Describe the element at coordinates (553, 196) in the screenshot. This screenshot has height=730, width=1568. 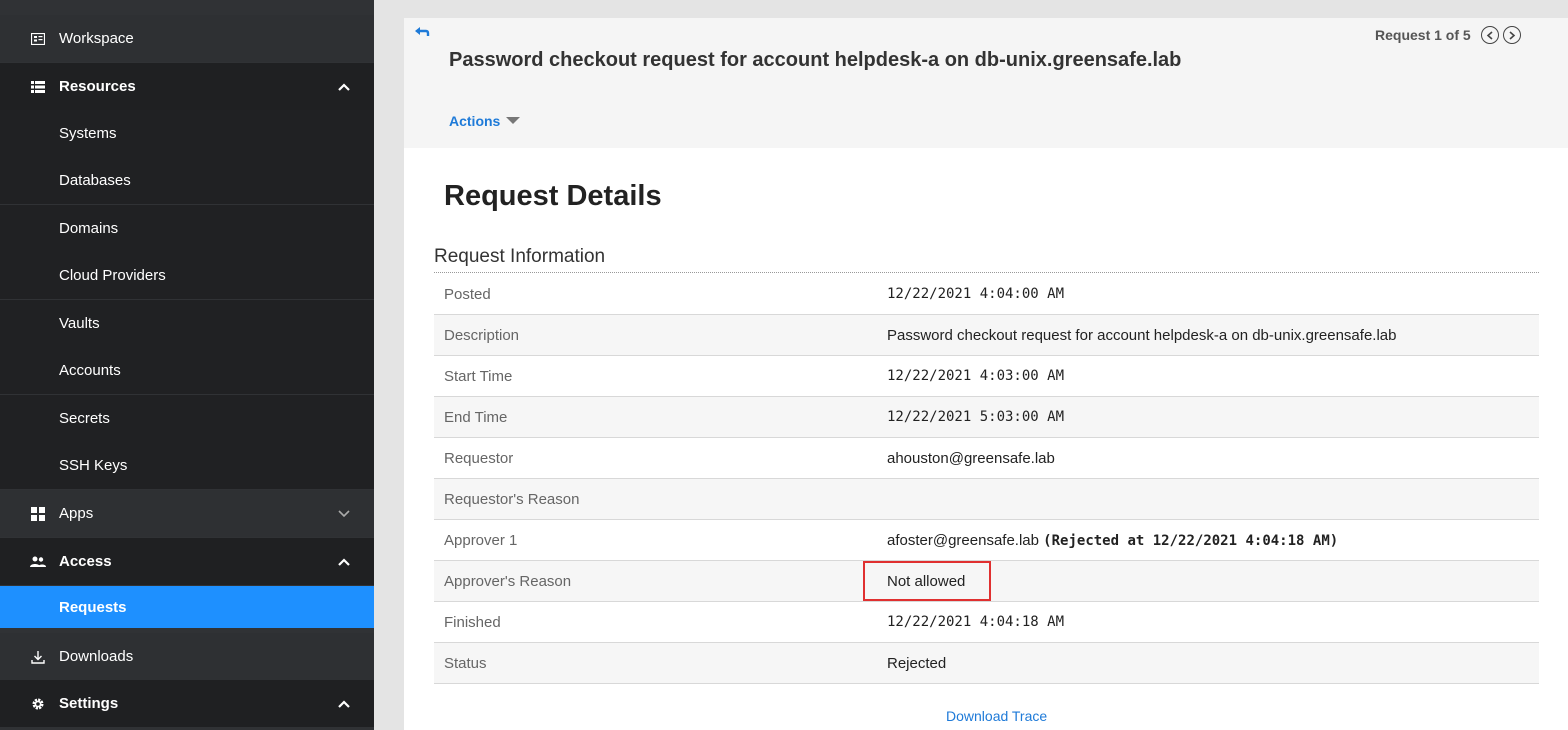
I see `details-heading: Request Details` at that location.